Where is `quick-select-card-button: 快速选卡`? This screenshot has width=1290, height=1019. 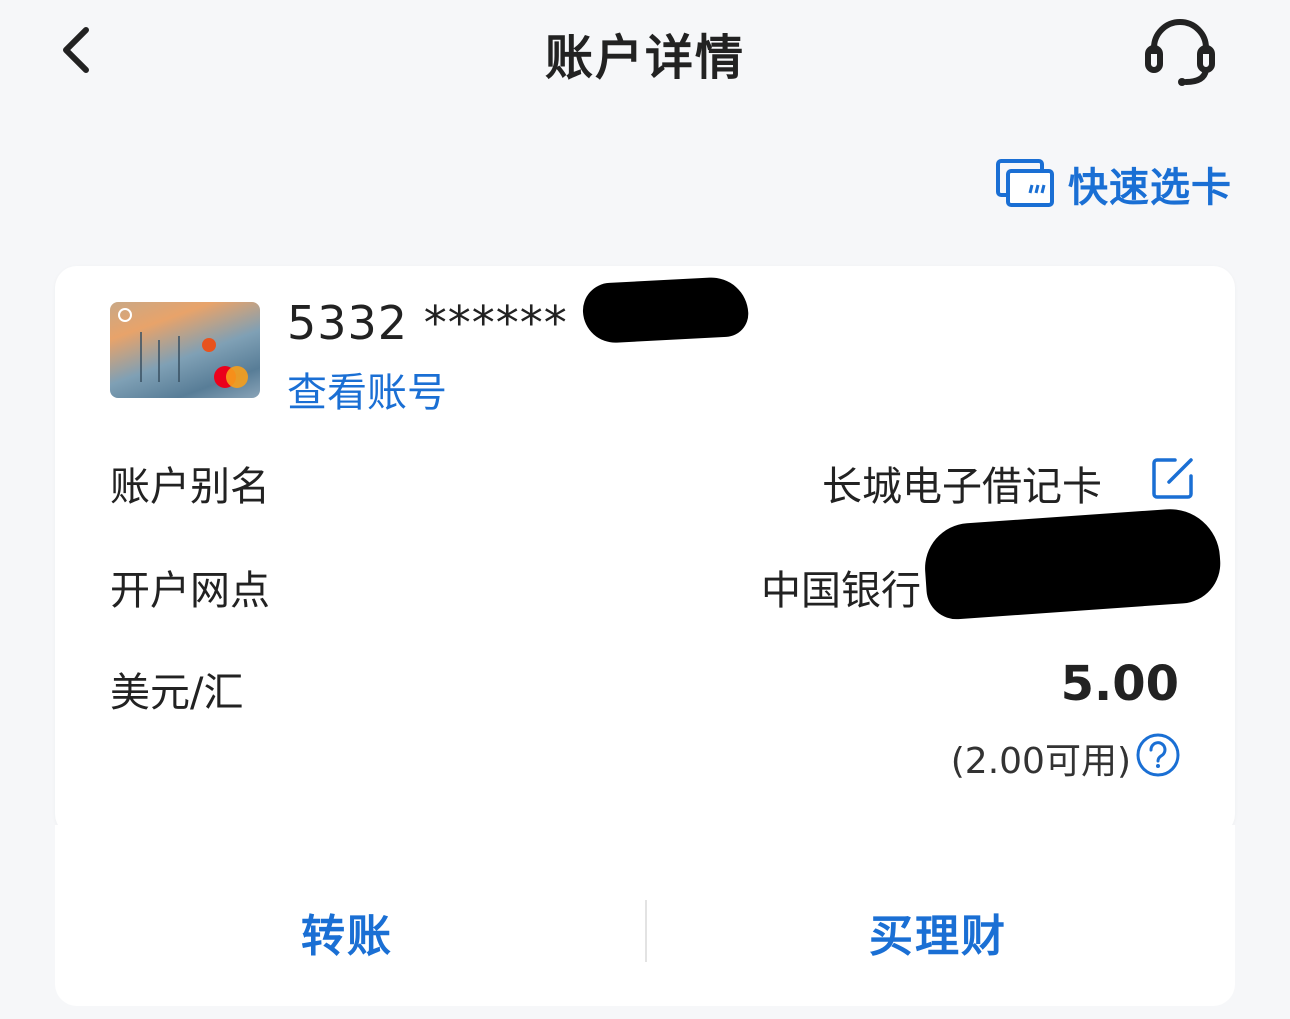 quick-select-card-button: 快速选卡 is located at coordinates (1114, 184).